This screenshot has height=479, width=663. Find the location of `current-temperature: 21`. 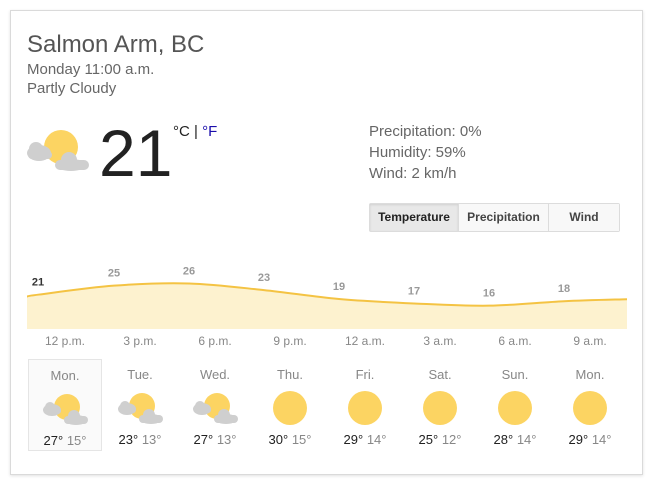

current-temperature: 21 is located at coordinates (136, 153).